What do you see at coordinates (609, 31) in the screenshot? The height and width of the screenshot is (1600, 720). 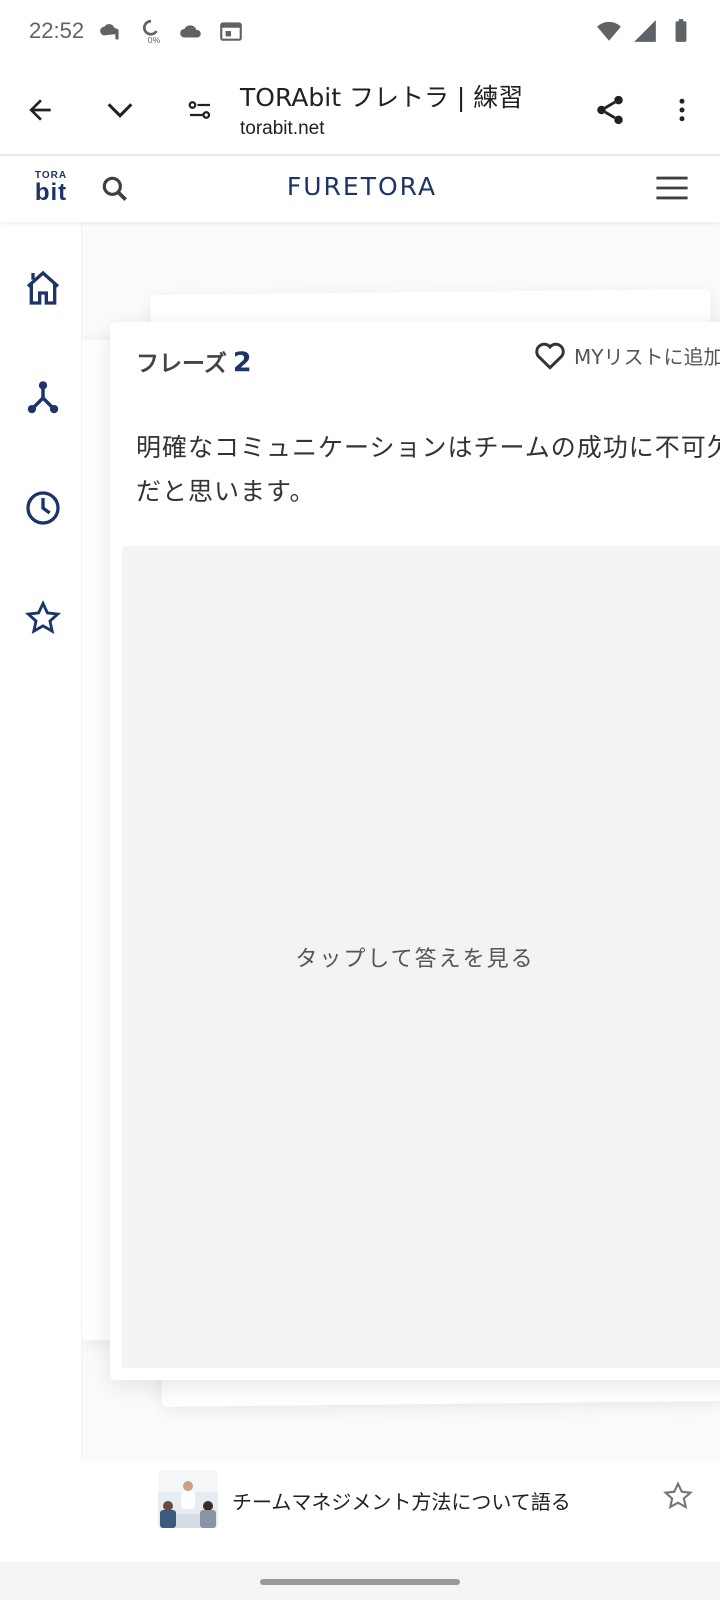 I see `wifi-icon` at bounding box center [609, 31].